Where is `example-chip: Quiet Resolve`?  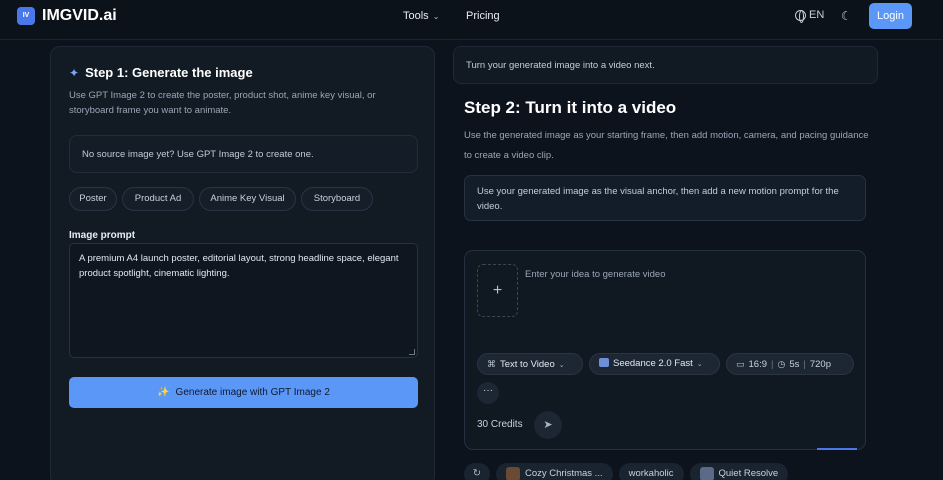
example-chip: Quiet Resolve is located at coordinates (739, 471).